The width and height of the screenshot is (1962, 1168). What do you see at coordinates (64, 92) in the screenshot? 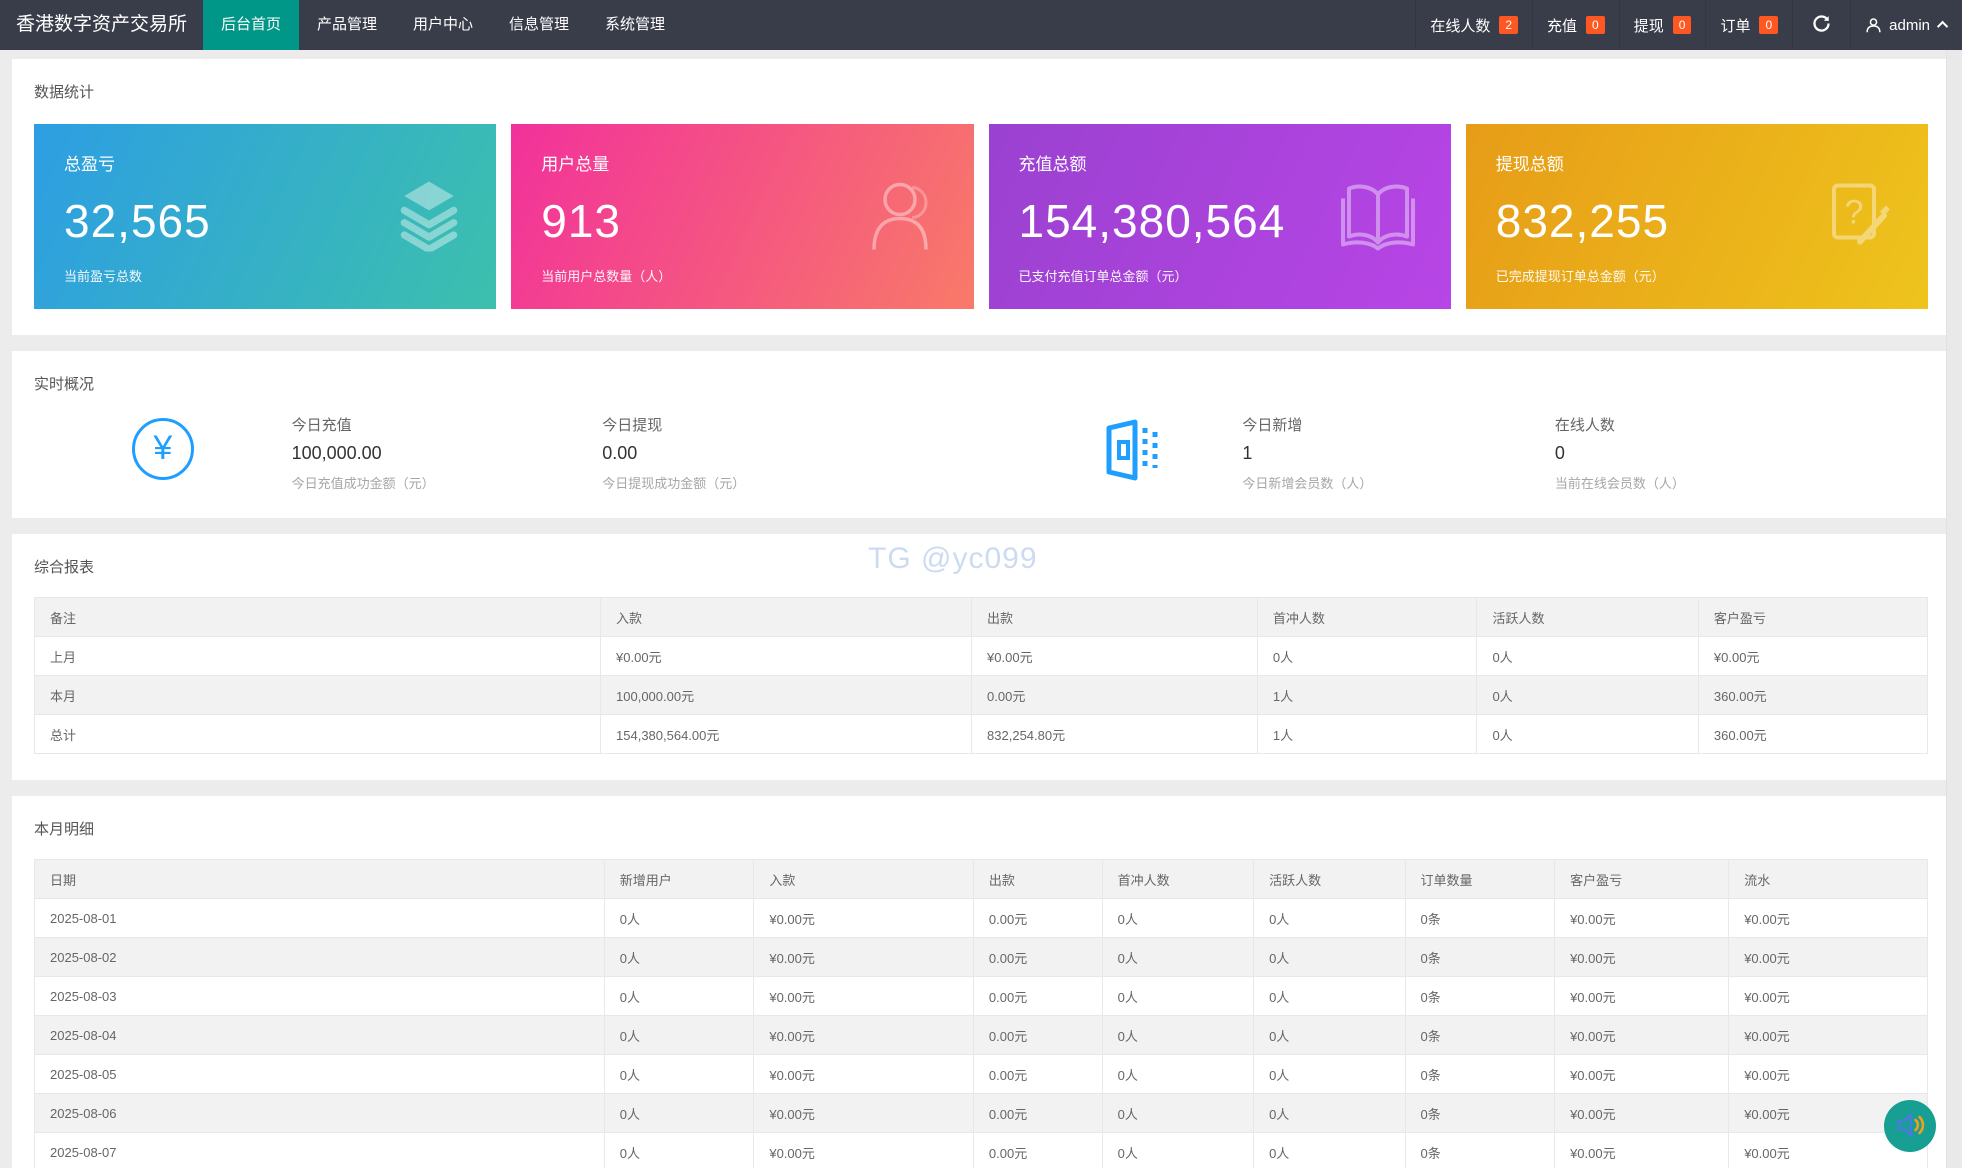
I see `stats-panel-title: 数据统计` at bounding box center [64, 92].